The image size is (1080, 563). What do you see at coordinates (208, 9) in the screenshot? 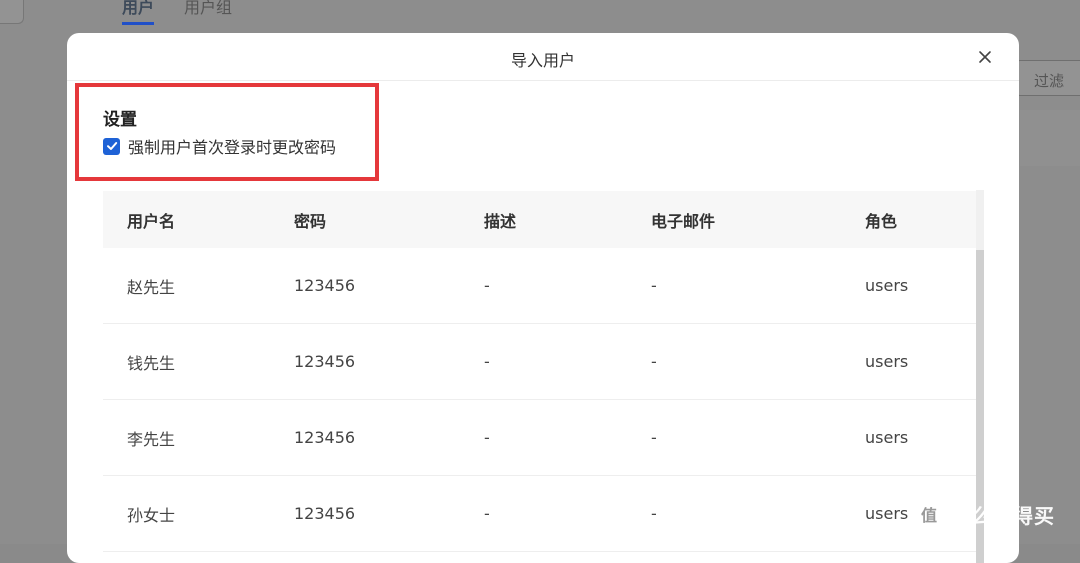
I see `tab-user-groups: 用户组` at bounding box center [208, 9].